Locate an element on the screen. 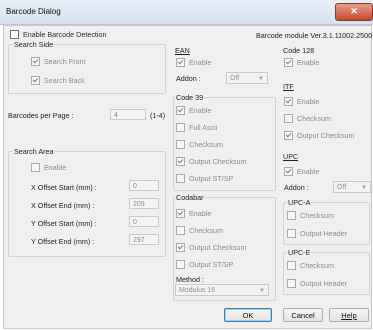 The width and height of the screenshot is (373, 330). code39-enable-label: Enable is located at coordinates (200, 110).